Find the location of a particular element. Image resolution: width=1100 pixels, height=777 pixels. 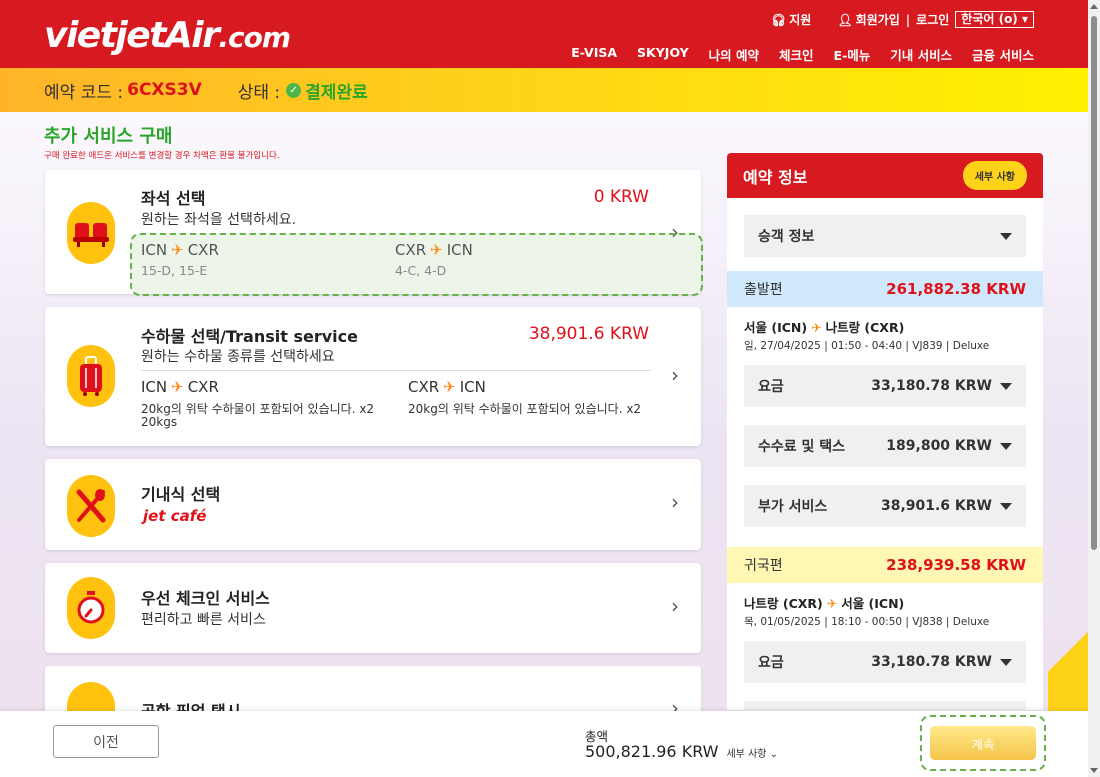

continue-button: 계속 is located at coordinates (983, 743).